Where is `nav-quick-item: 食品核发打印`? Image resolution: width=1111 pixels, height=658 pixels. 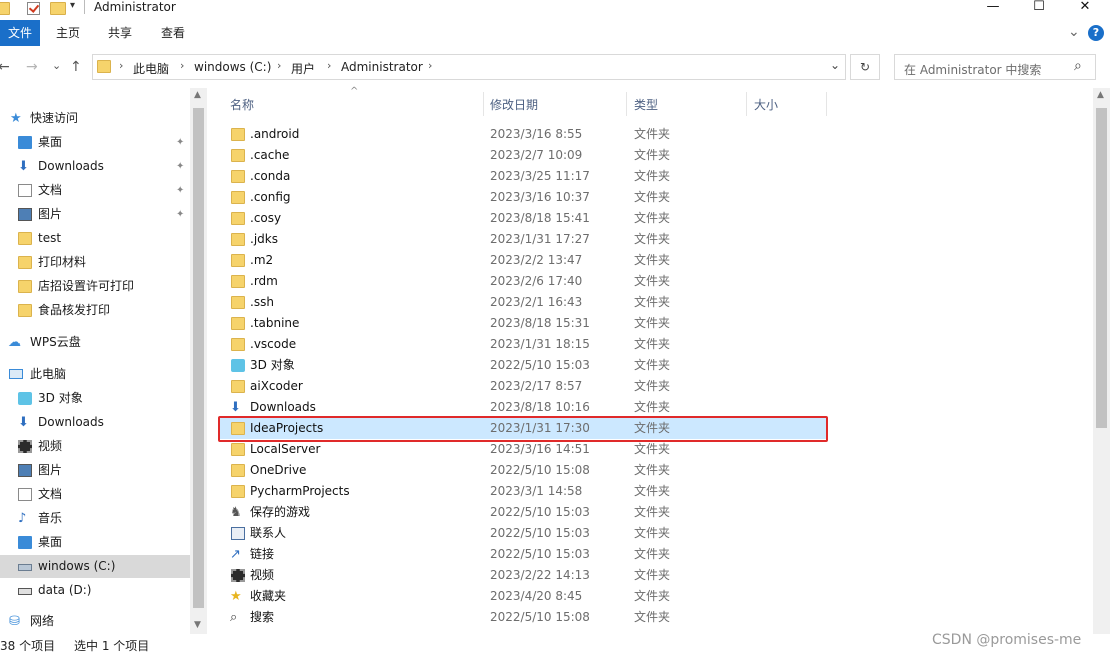 nav-quick-item: 食品核发打印 is located at coordinates (95, 310).